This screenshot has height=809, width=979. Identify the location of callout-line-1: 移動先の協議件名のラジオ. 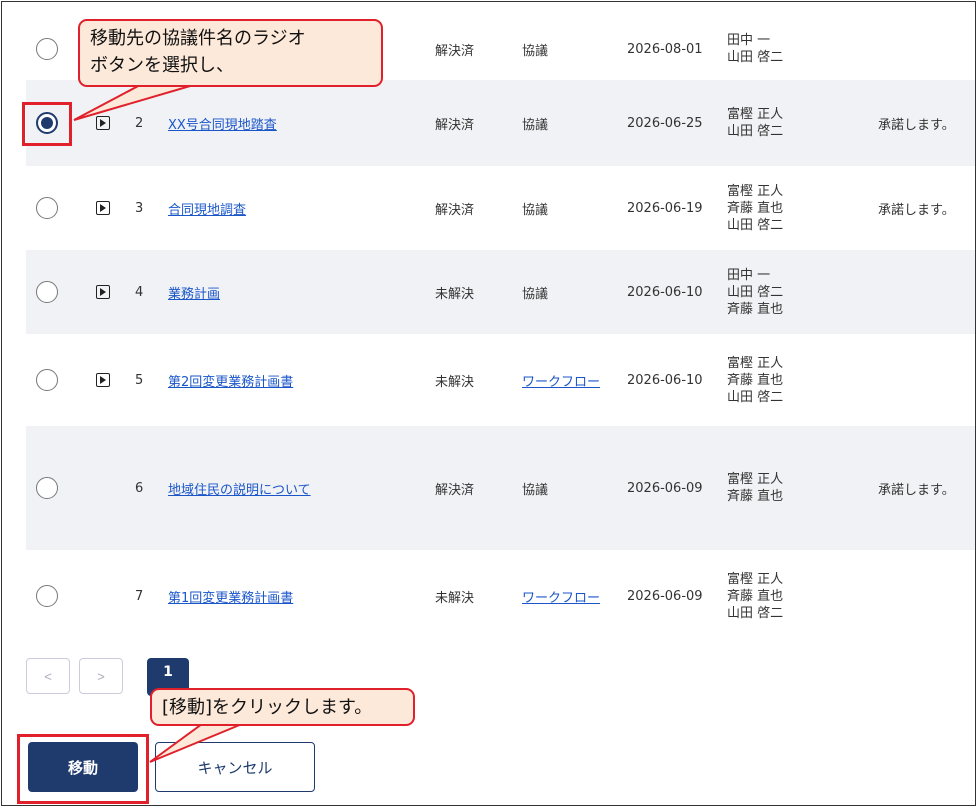
(198, 38).